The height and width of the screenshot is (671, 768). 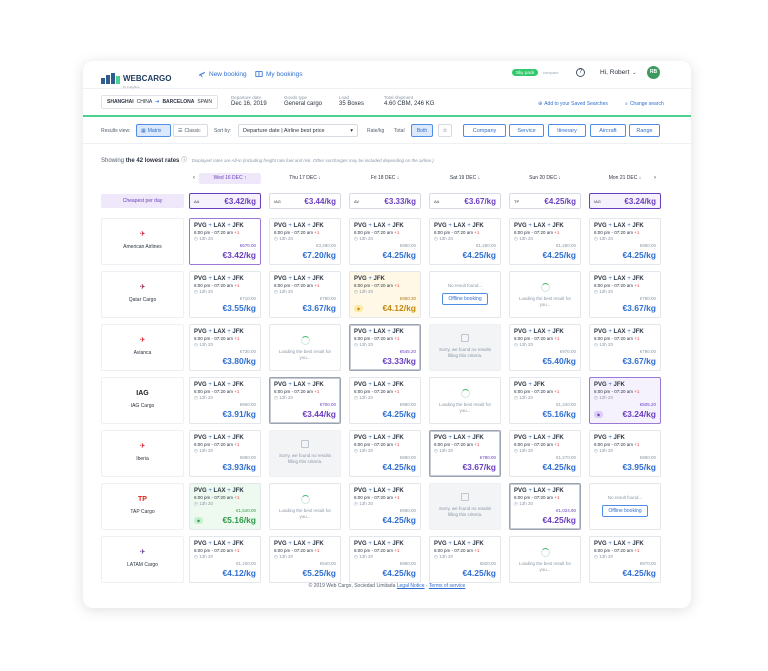 What do you see at coordinates (194, 178) in the screenshot?
I see `date-prev-button: ‹` at bounding box center [194, 178].